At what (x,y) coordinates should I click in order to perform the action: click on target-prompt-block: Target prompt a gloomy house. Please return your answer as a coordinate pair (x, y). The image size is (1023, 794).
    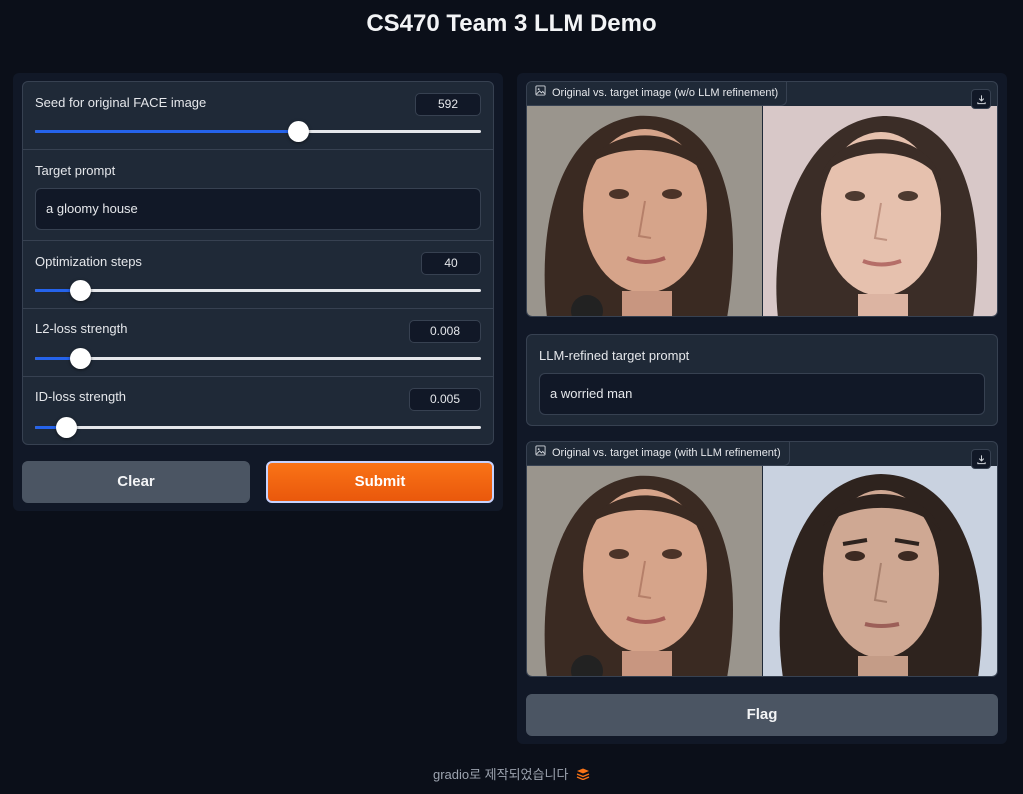
    Looking at the image, I should click on (258, 195).